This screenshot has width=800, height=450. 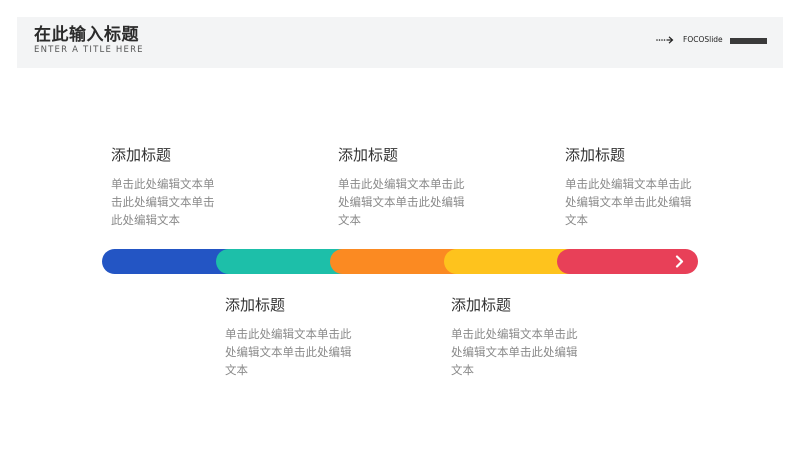 What do you see at coordinates (89, 50) in the screenshot?
I see `page-subtitle: ENTER A TITLE HERE` at bounding box center [89, 50].